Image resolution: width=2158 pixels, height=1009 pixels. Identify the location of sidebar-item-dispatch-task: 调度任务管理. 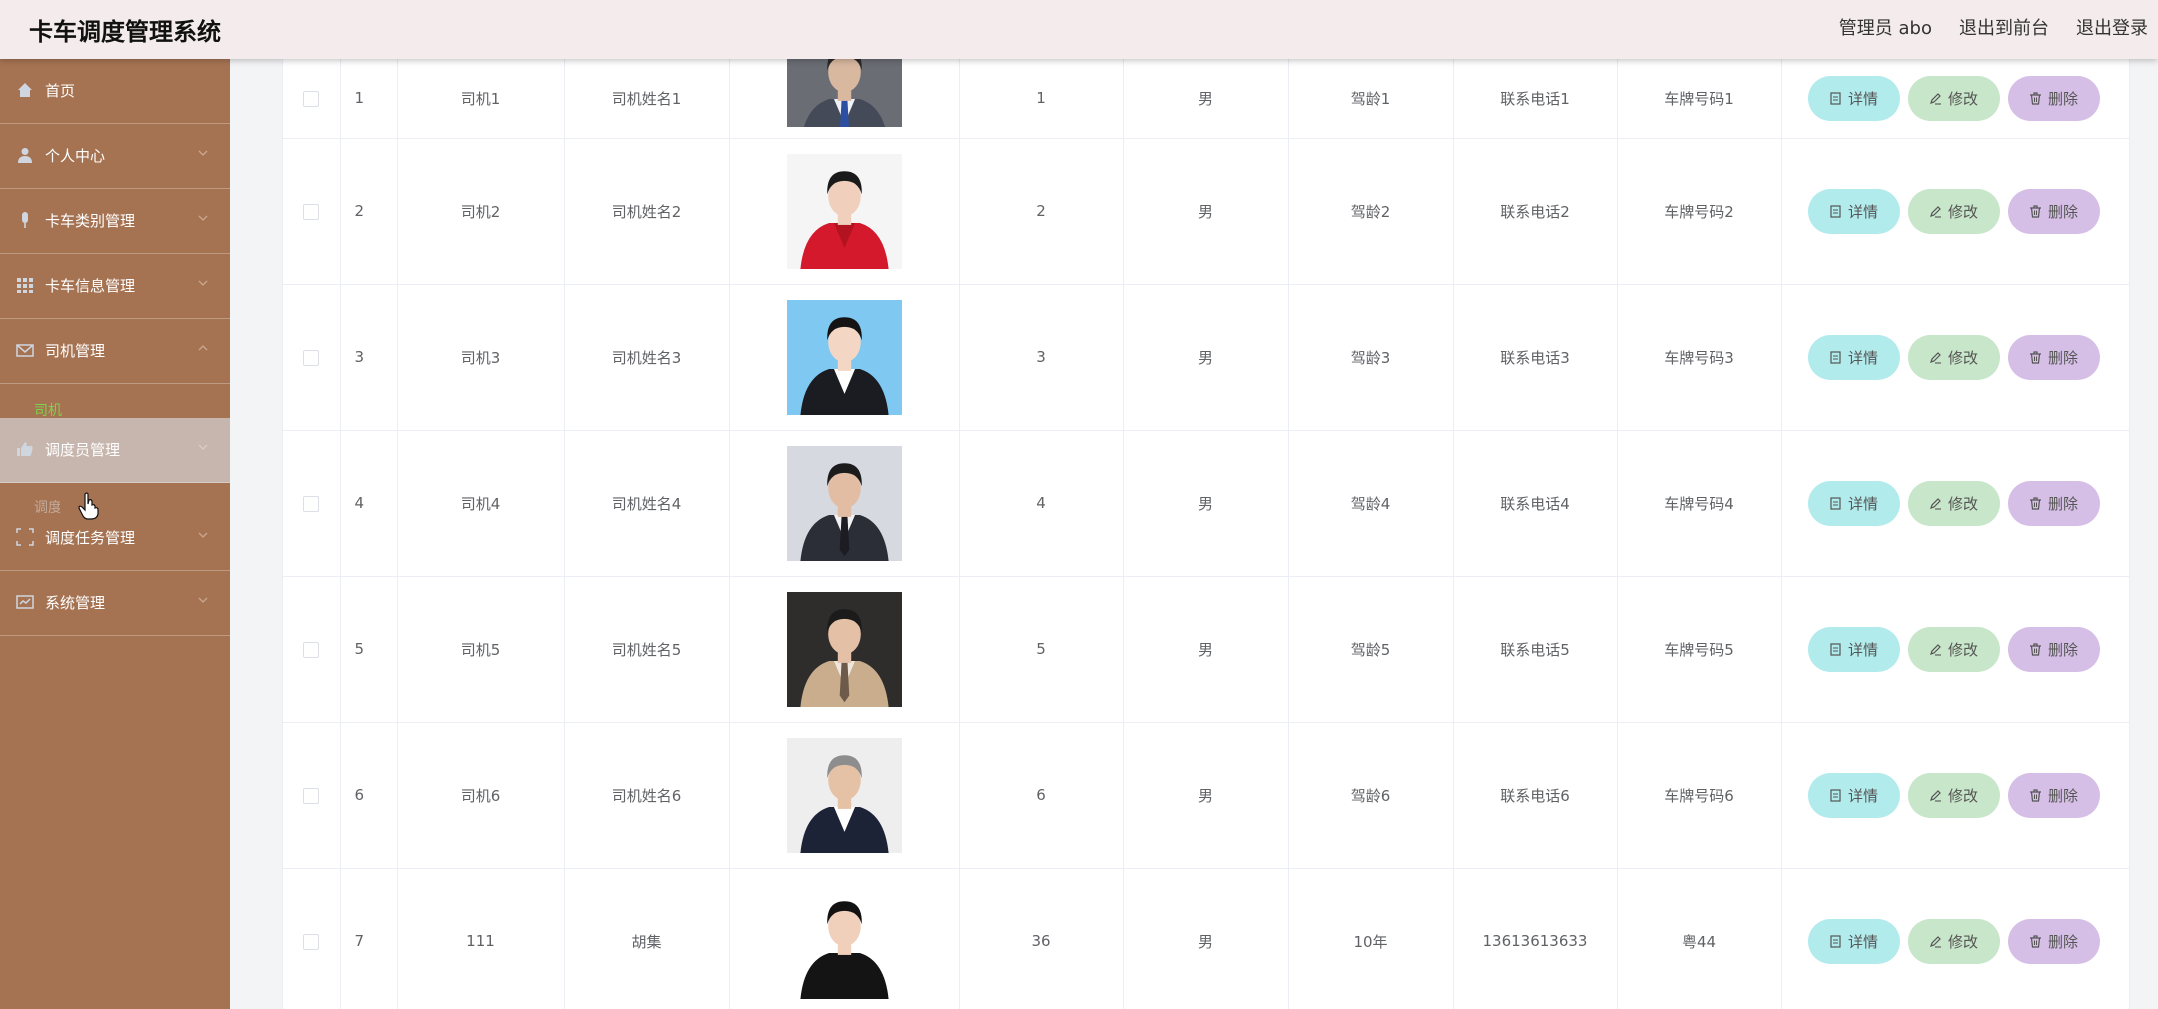
(115, 538).